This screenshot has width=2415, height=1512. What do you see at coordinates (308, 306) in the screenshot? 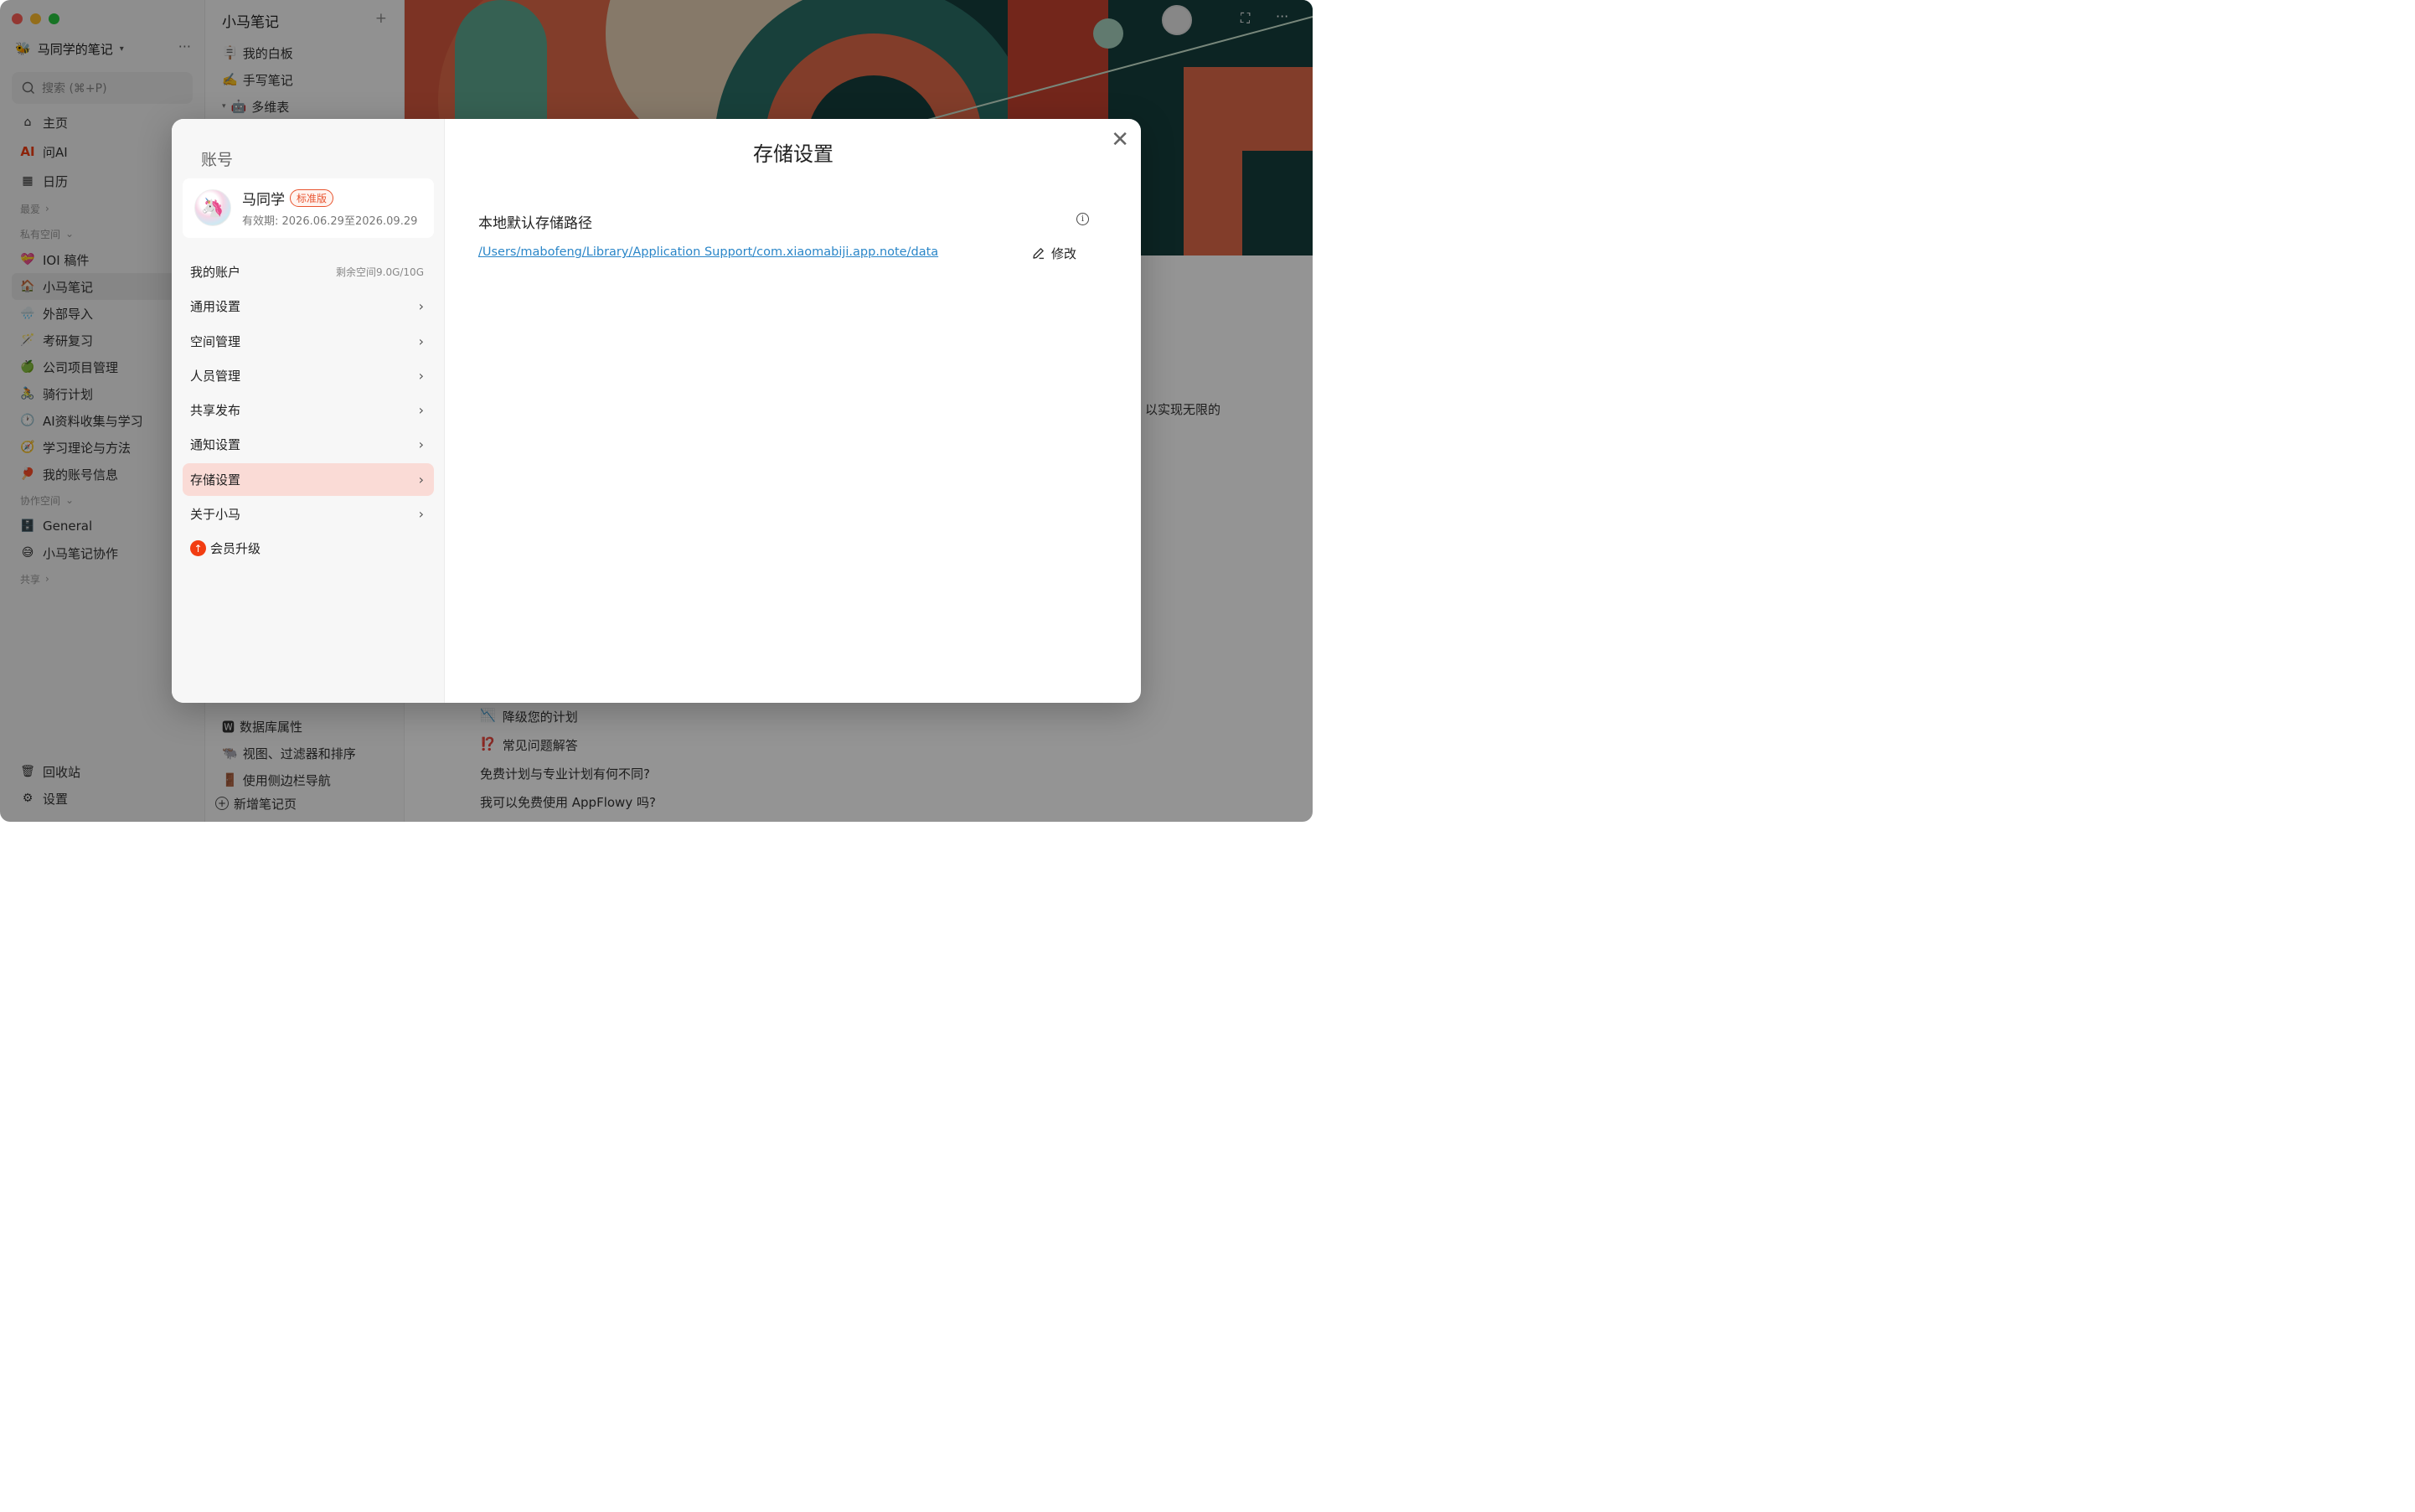
I see `menu-general-settings: 通用设置 ›` at bounding box center [308, 306].